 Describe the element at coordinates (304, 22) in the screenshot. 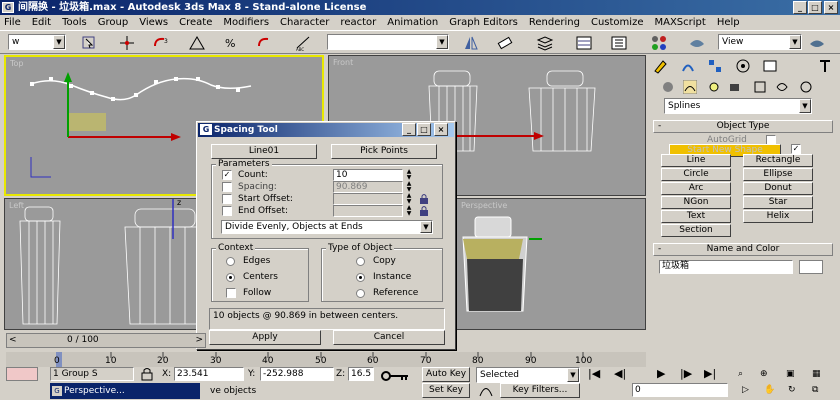

I see `menu-character: Character` at that location.